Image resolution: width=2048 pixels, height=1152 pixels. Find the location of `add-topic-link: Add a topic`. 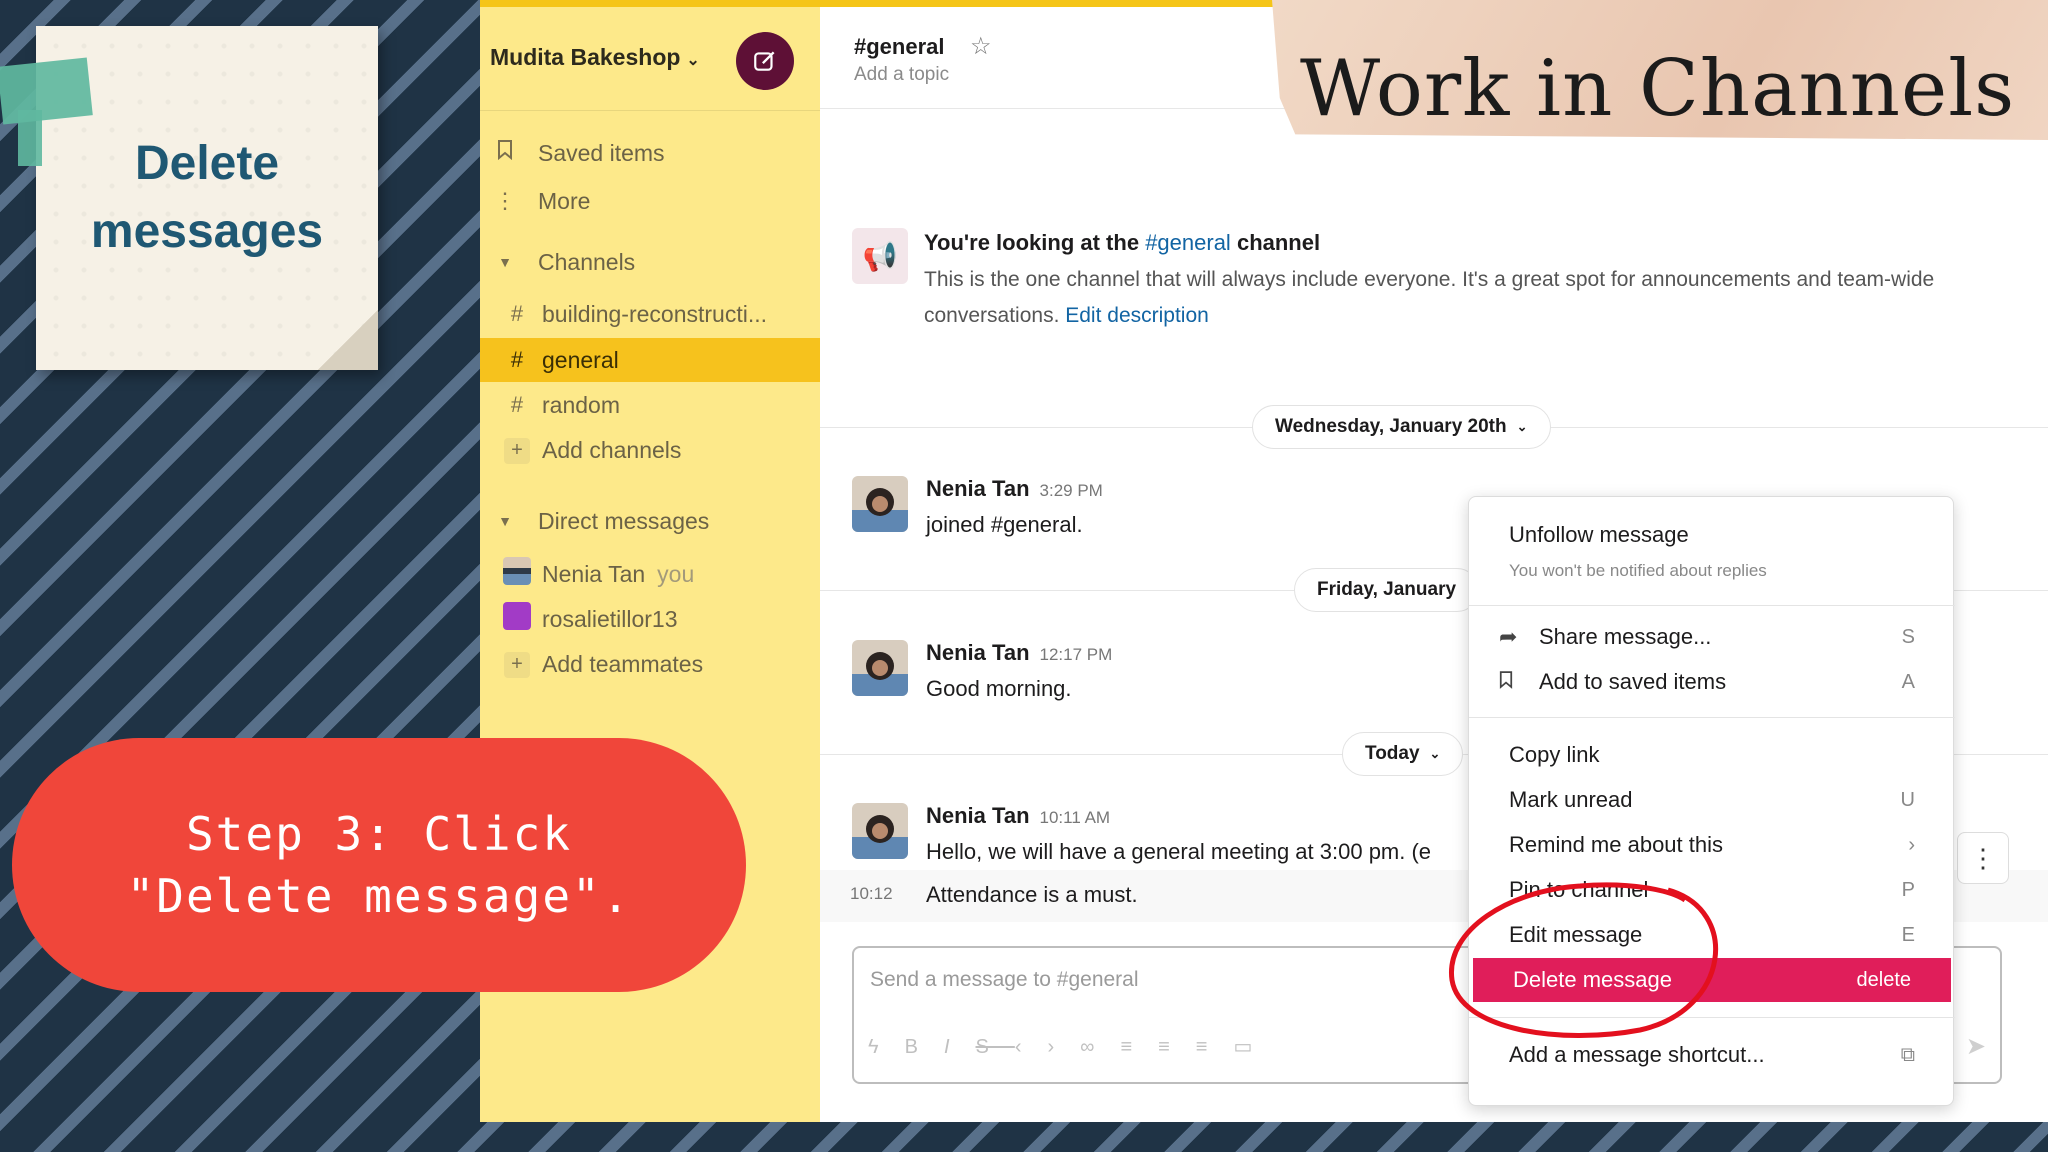

add-topic-link: Add a topic is located at coordinates (901, 75).